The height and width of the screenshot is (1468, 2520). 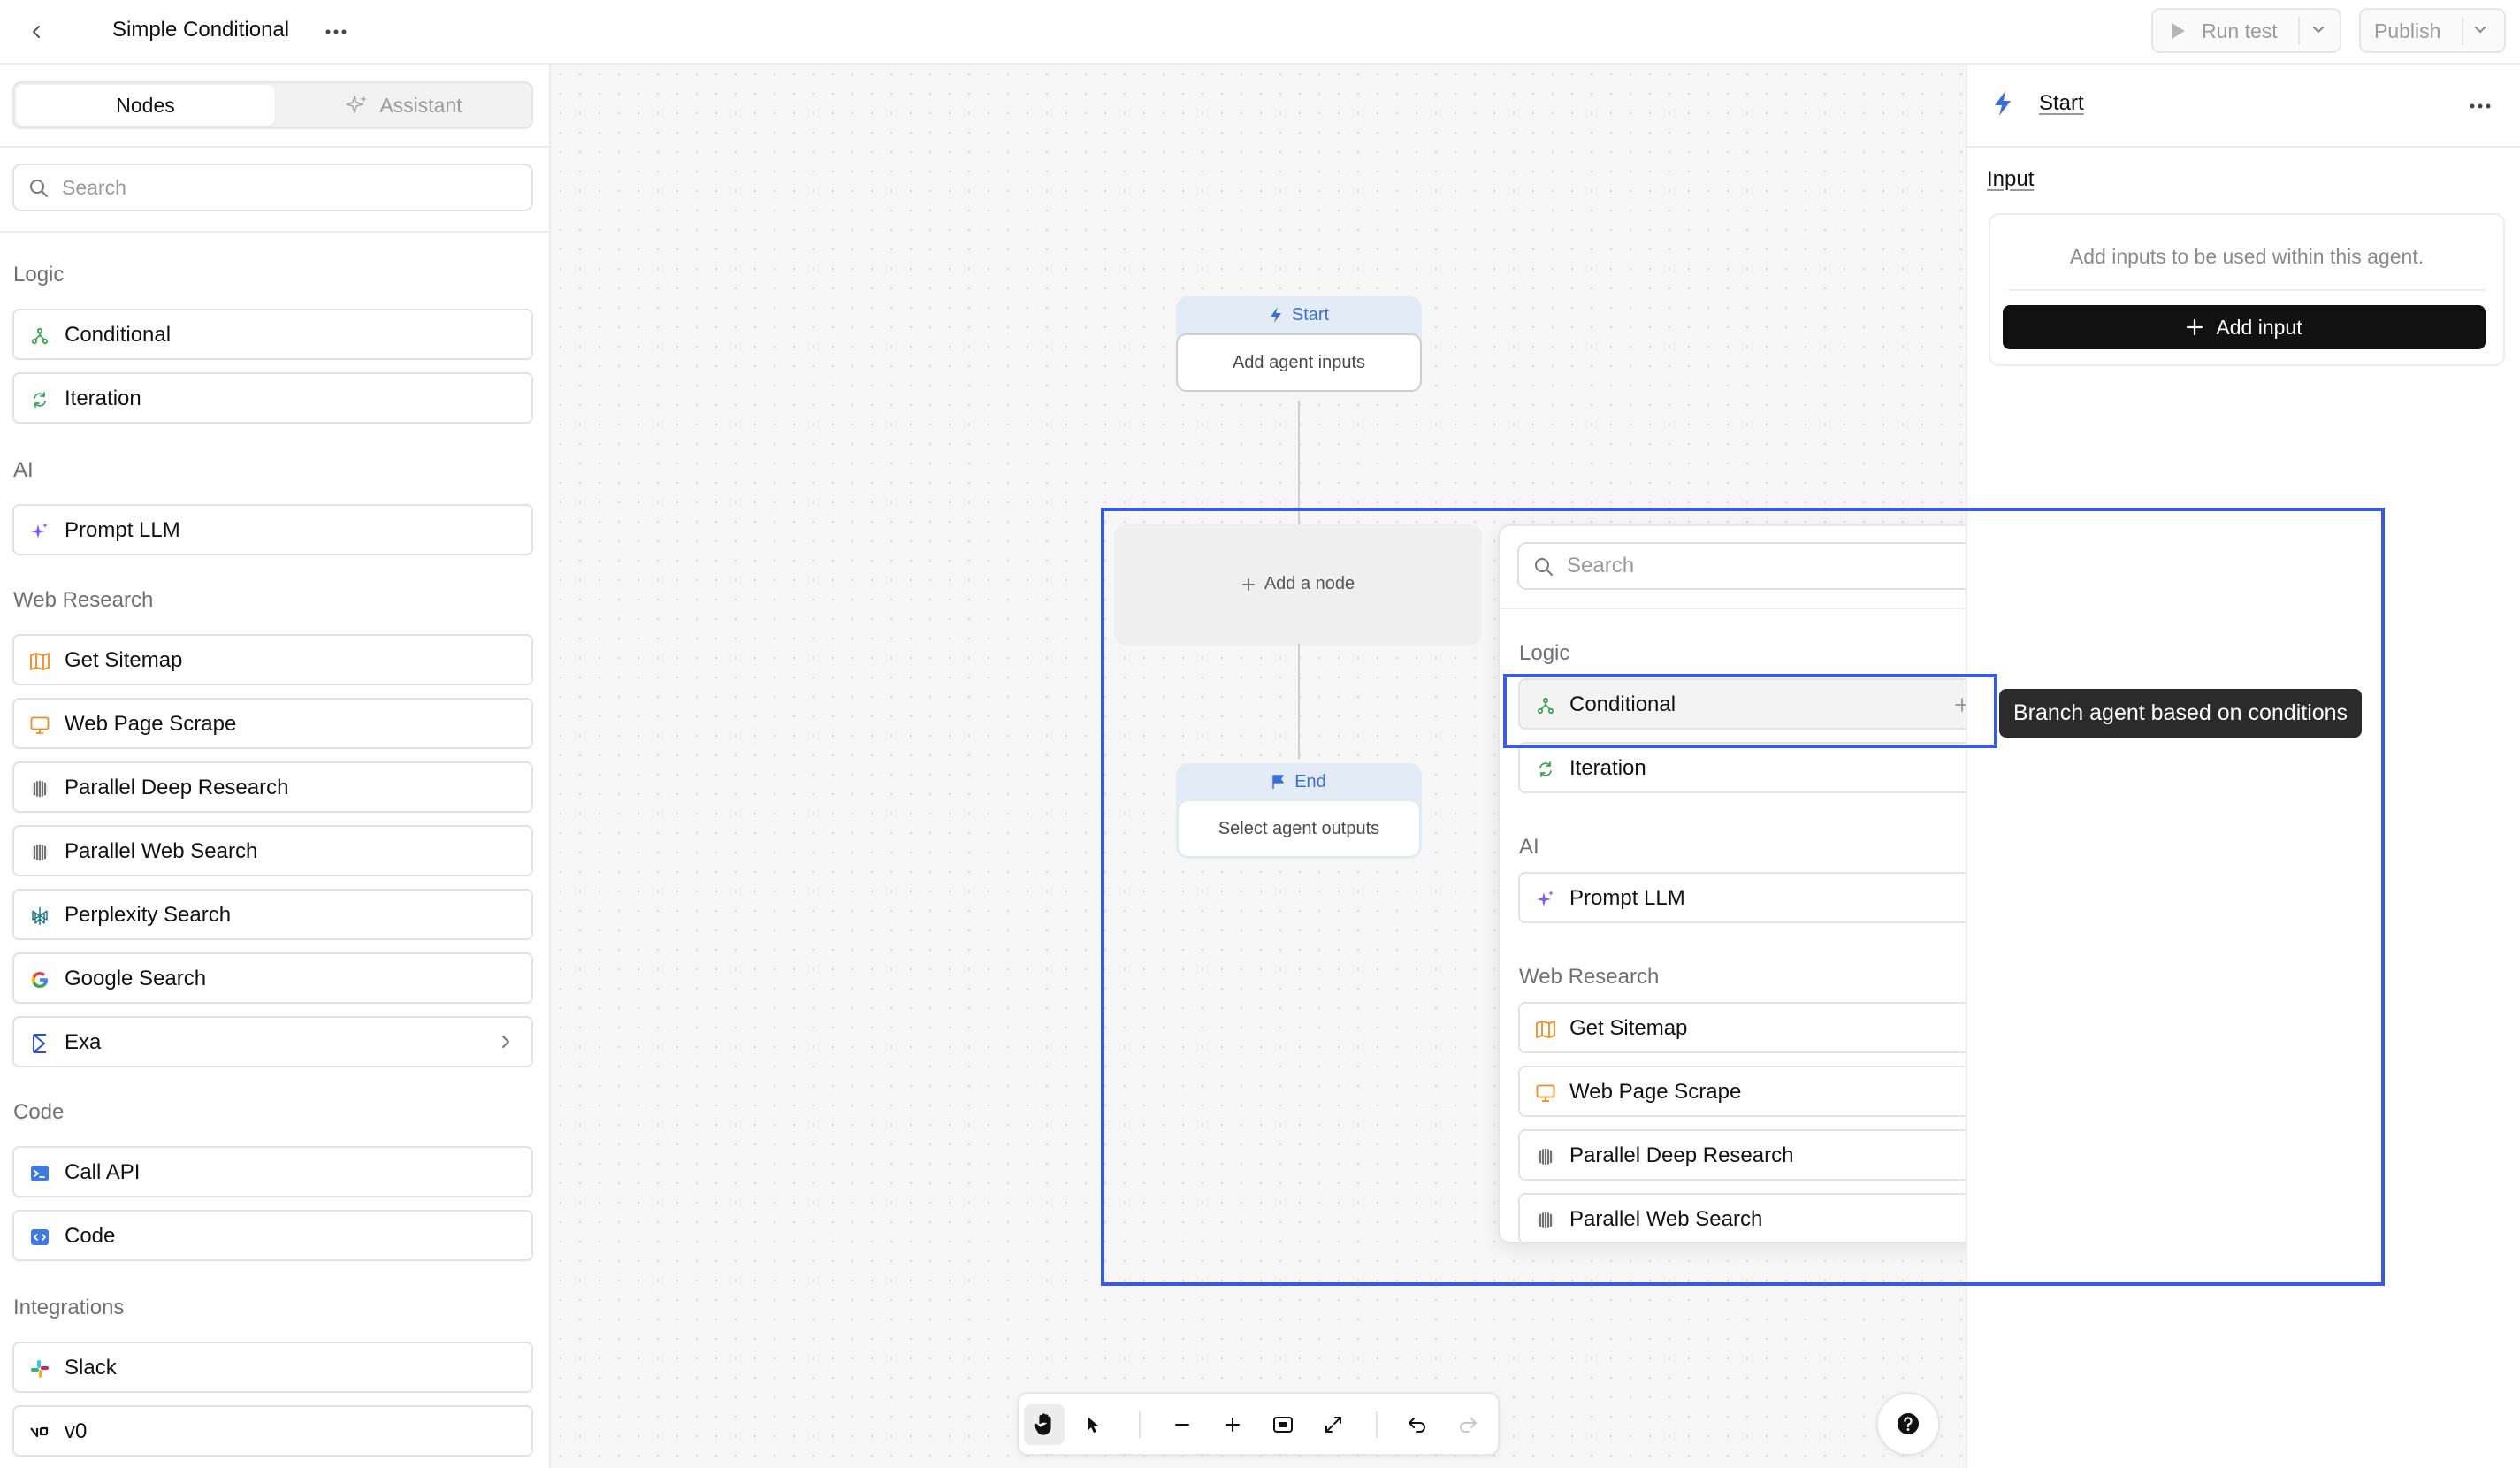 I want to click on help-button, so click(x=1908, y=1424).